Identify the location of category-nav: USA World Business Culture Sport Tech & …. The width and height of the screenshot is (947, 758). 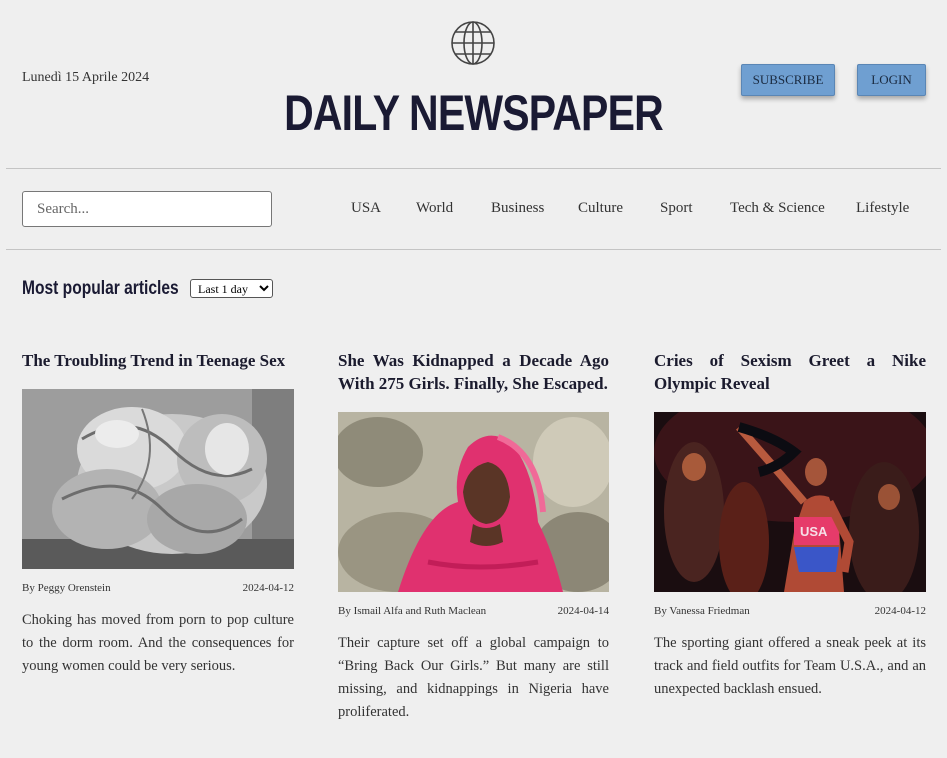
(473, 210).